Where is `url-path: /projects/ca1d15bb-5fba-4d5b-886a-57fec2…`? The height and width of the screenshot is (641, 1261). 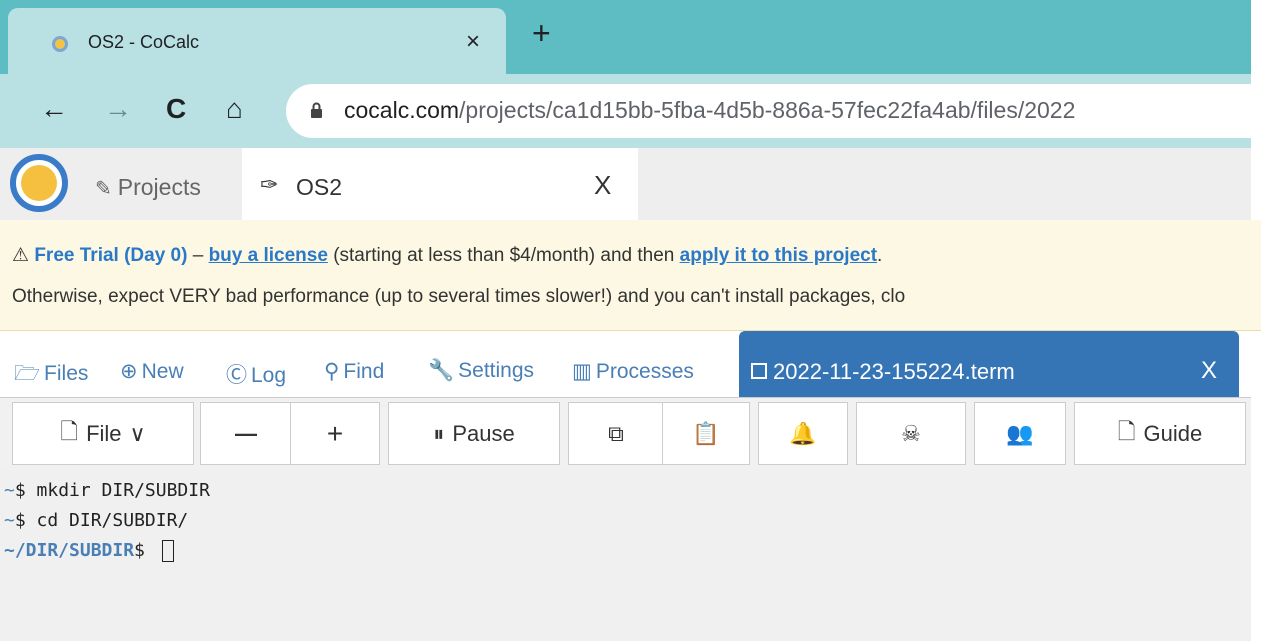
url-path: /projects/ca1d15bb-5fba-4d5b-886a-57fec2… is located at coordinates (767, 110).